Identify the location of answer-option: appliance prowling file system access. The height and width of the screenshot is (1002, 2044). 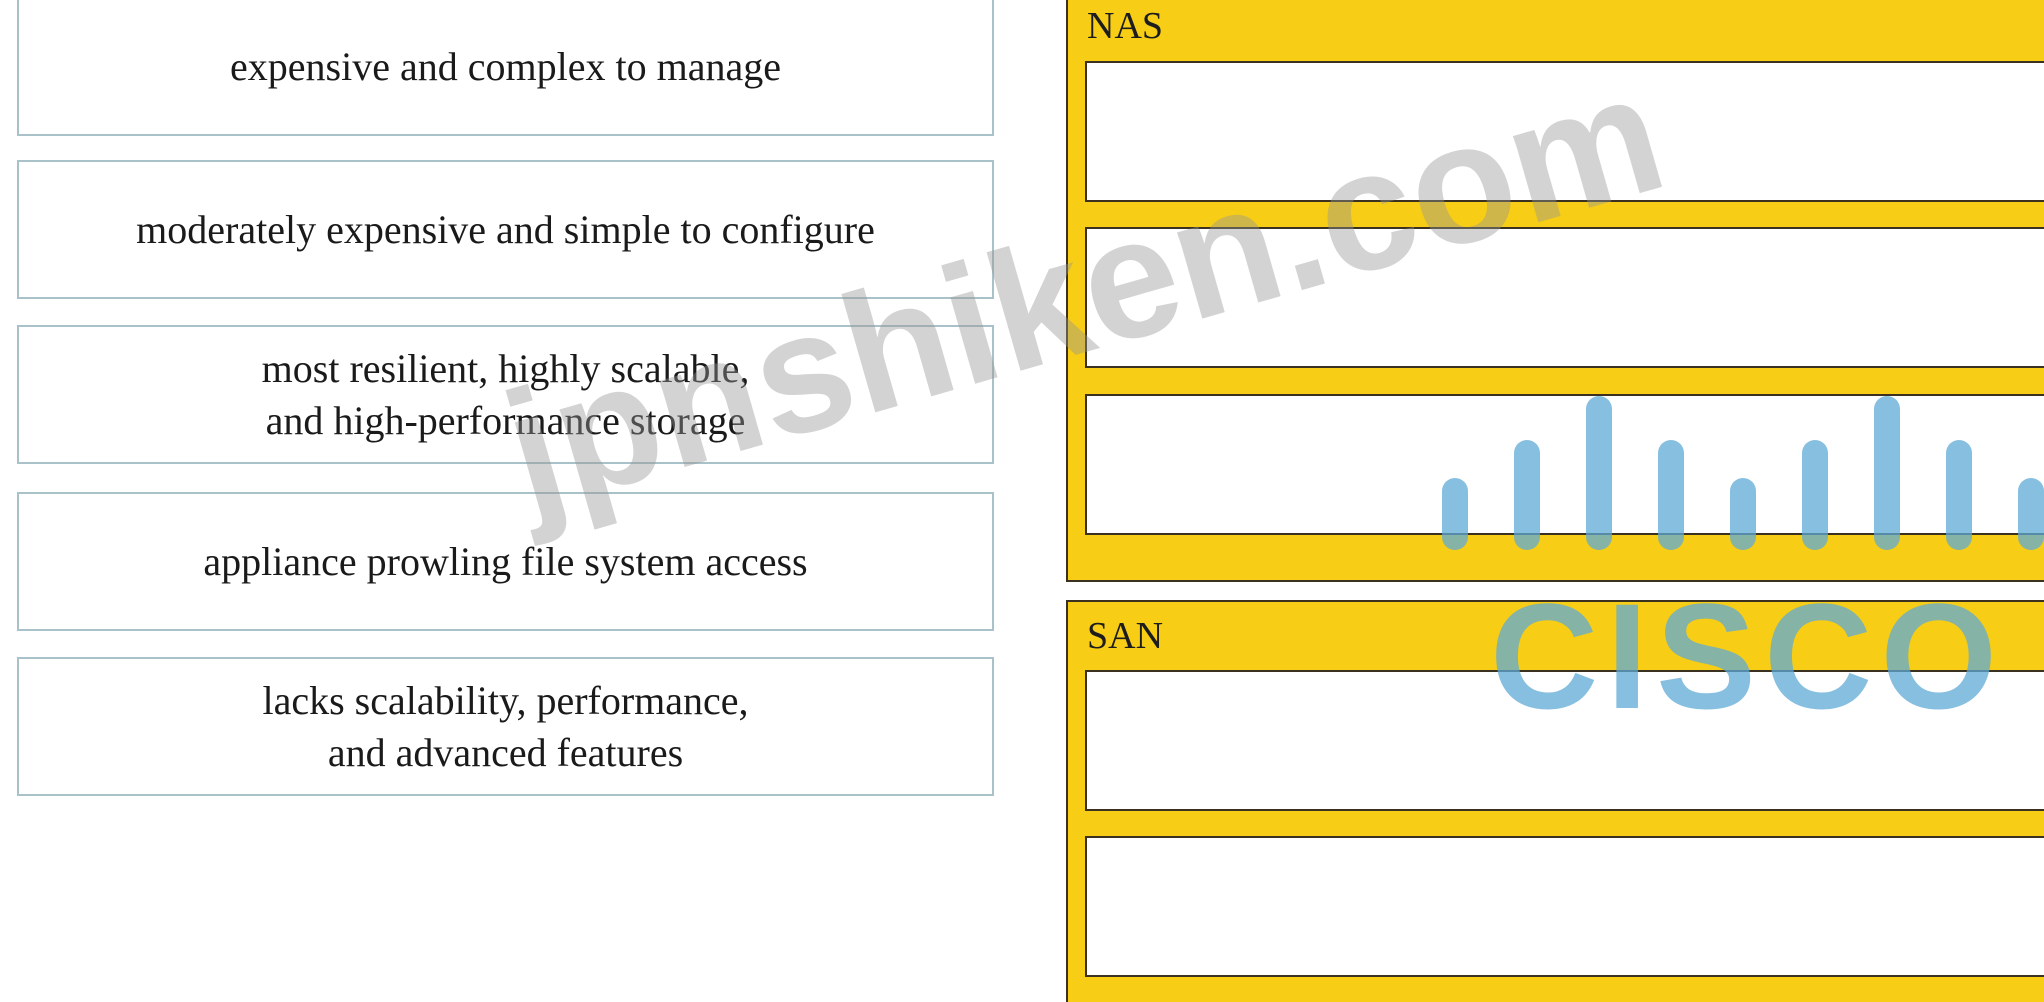
(505, 561).